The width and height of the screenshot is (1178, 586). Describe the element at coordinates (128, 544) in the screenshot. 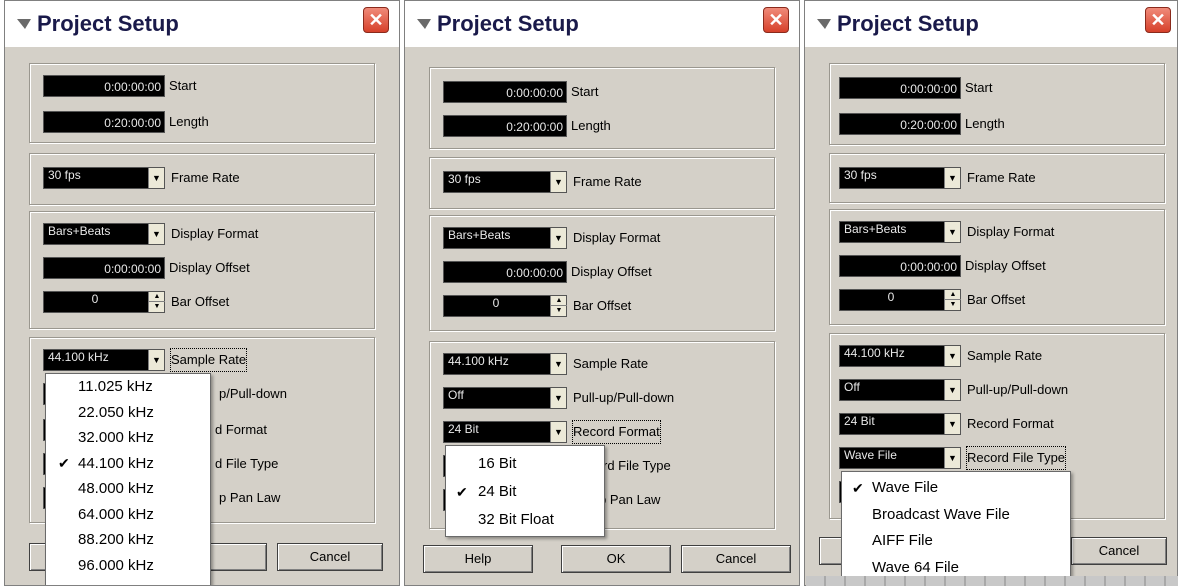

I see `menu-item-88200: 88.200 kHz` at that location.